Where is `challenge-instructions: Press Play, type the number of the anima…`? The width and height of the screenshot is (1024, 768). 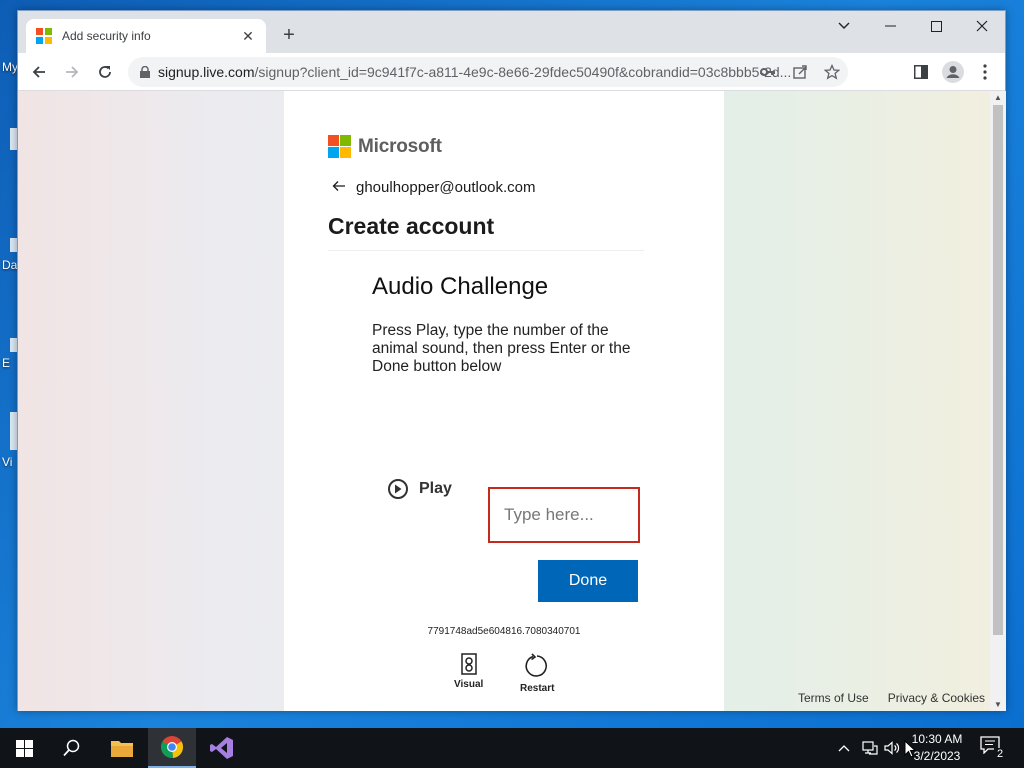 challenge-instructions: Press Play, type the number of the anima… is located at coordinates (501, 348).